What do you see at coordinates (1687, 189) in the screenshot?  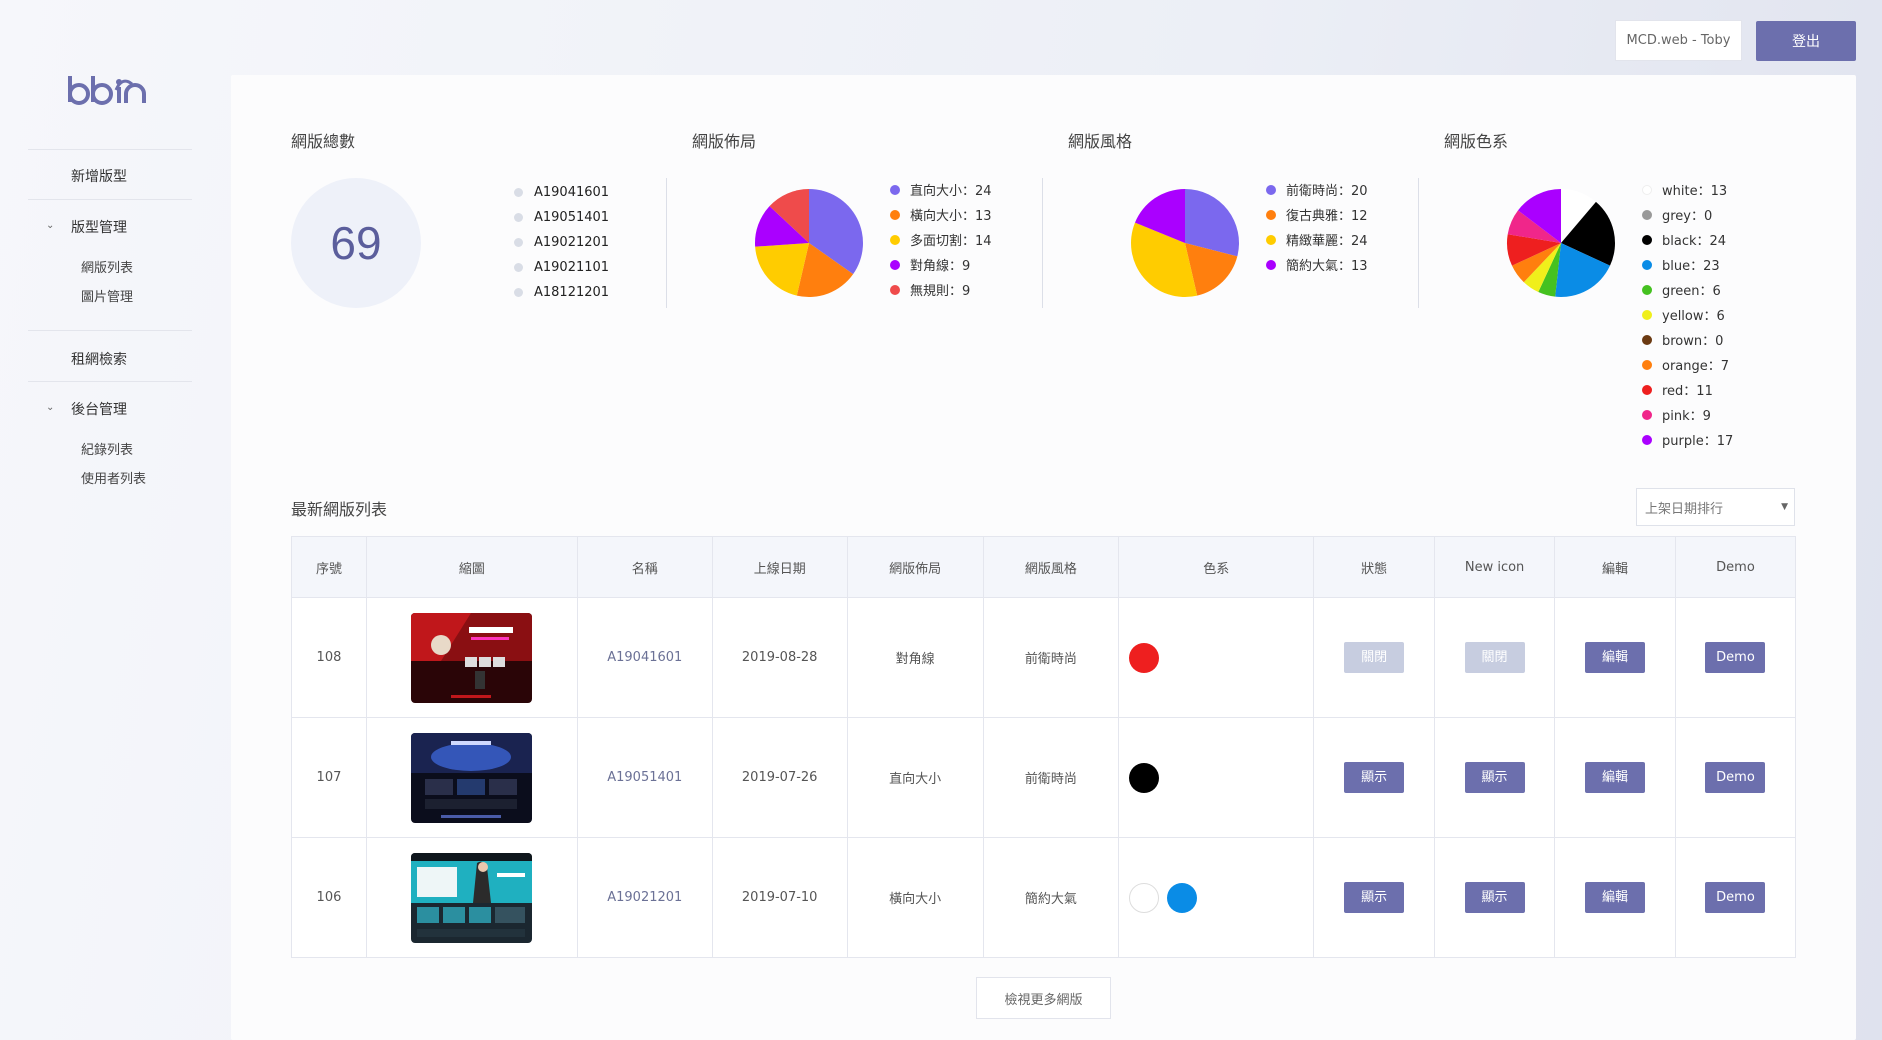 I see `legend-item: white：13` at bounding box center [1687, 189].